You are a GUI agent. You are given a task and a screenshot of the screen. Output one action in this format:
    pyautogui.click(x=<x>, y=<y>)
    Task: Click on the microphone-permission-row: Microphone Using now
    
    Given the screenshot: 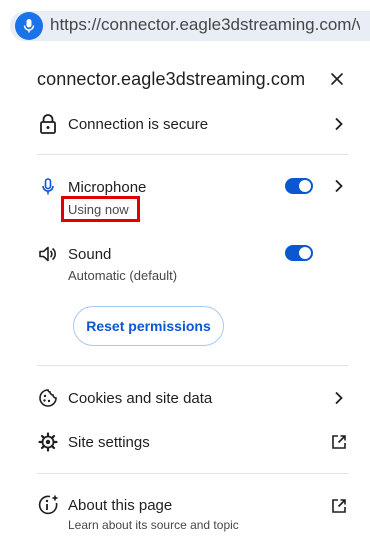 What is the action you would take?
    pyautogui.click(x=185, y=197)
    